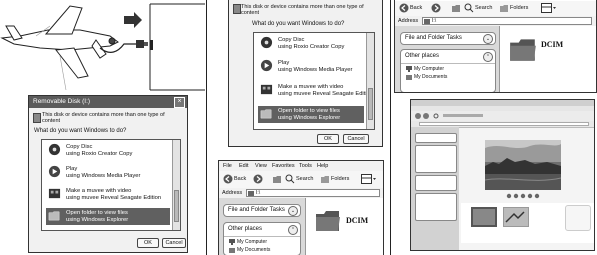  Describe the element at coordinates (80, 131) in the screenshot. I see `dialog-question: What do you want Windows to do?` at that location.